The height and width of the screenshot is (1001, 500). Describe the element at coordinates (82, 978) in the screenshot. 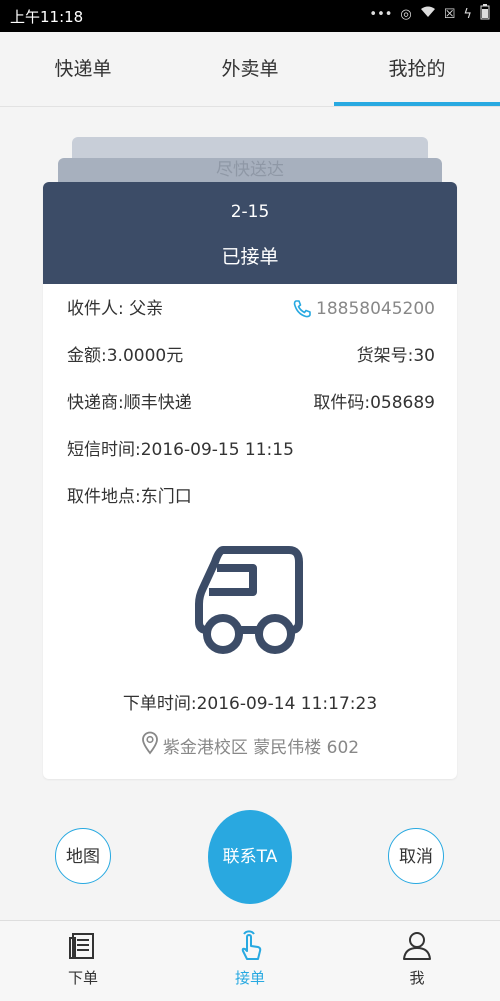

I see `nav-place-order-label: 下单` at that location.